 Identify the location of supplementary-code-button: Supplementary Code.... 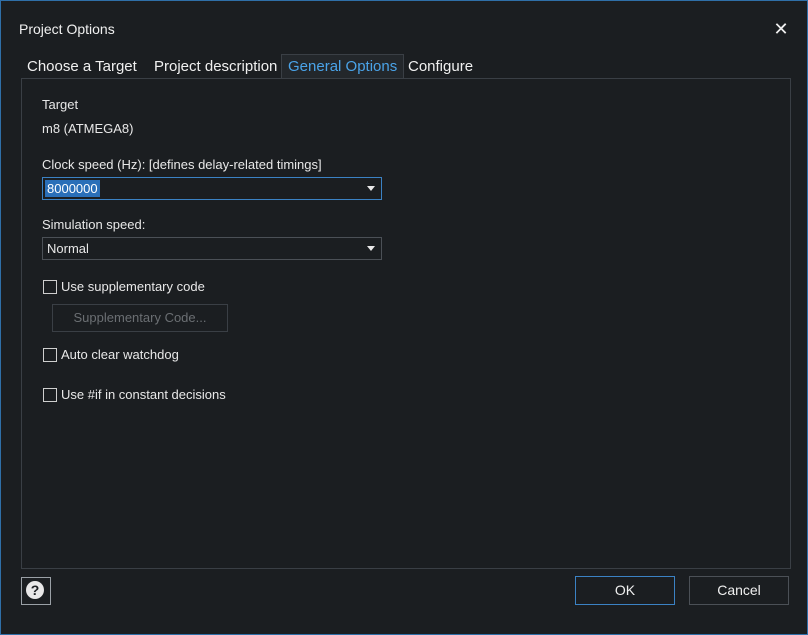
(140, 318).